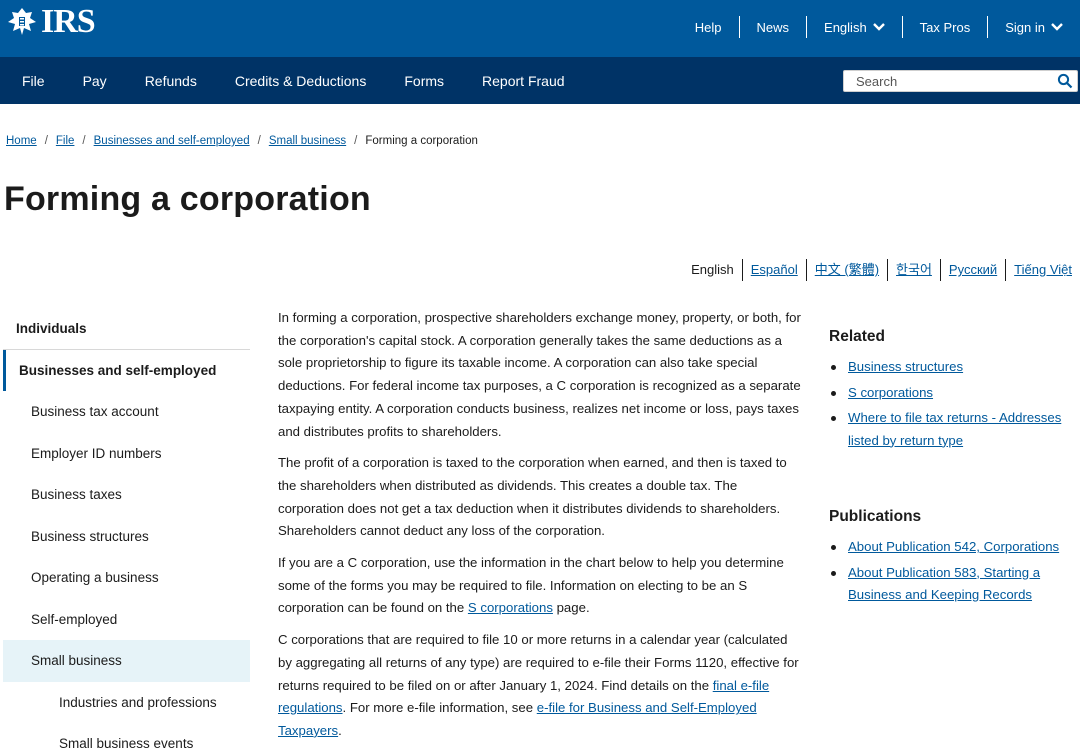 Image resolution: width=1080 pixels, height=750 pixels. I want to click on logo-wordmark: IRS, so click(68, 21).